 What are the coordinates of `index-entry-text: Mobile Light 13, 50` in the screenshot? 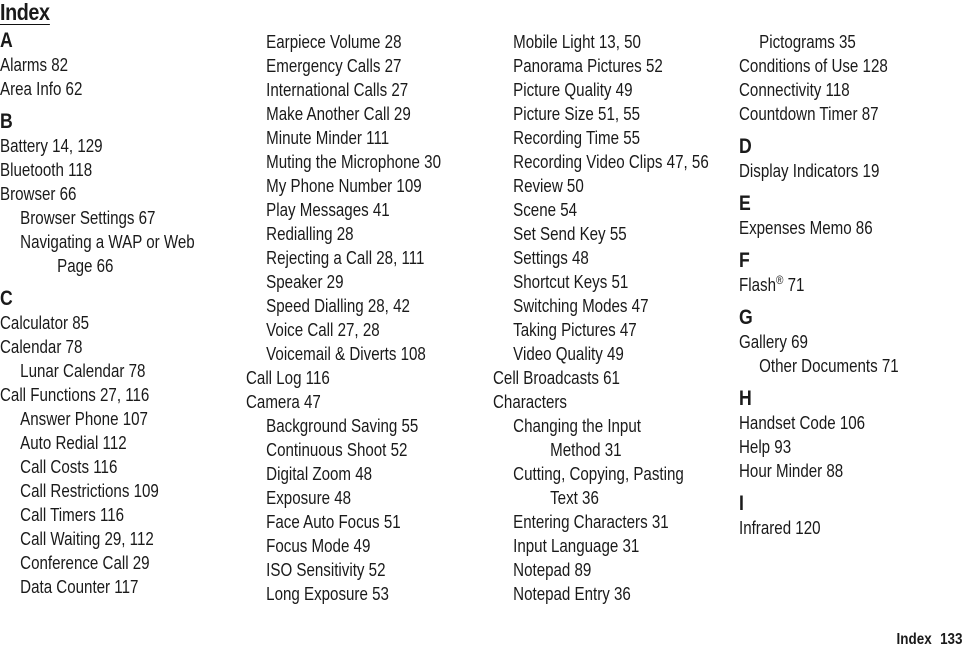 It's located at (577, 42).